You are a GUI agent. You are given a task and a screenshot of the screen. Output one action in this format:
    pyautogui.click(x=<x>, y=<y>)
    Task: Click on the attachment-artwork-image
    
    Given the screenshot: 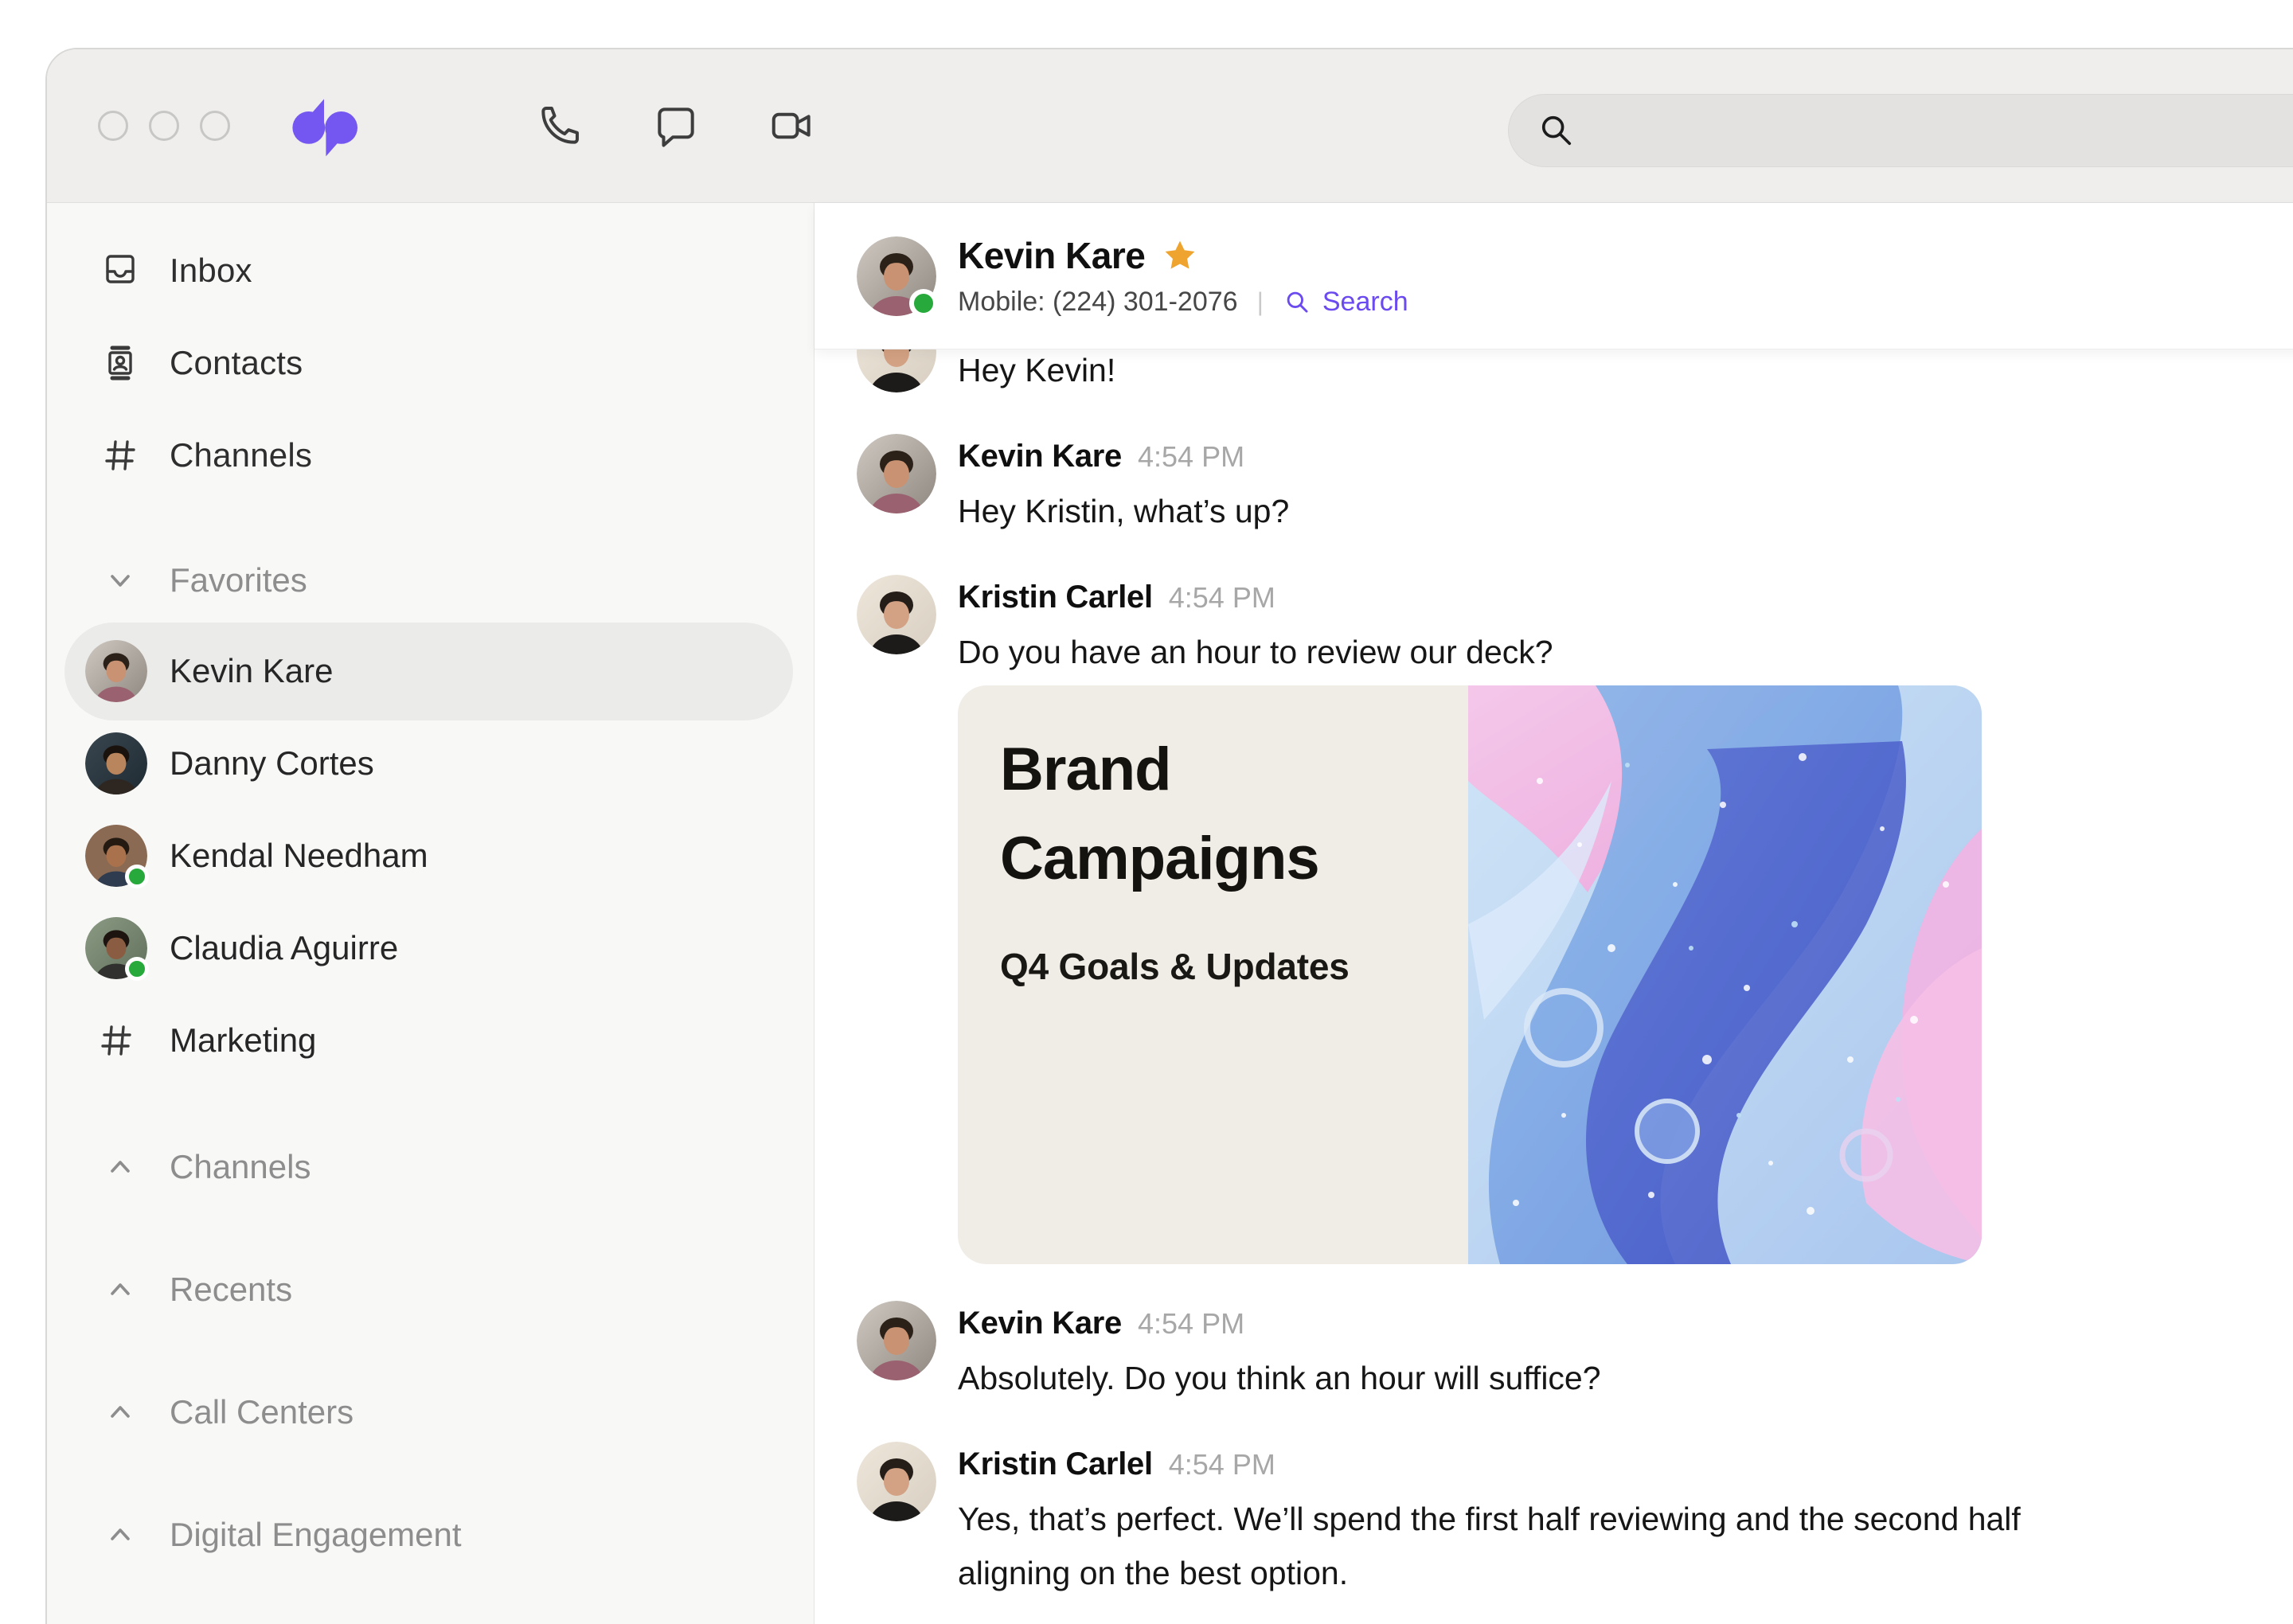 What is the action you would take?
    pyautogui.click(x=1725, y=974)
    